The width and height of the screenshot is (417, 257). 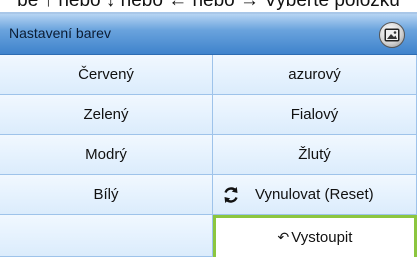 What do you see at coordinates (322, 237) in the screenshot?
I see `menu-item-label: Vystoupit` at bounding box center [322, 237].